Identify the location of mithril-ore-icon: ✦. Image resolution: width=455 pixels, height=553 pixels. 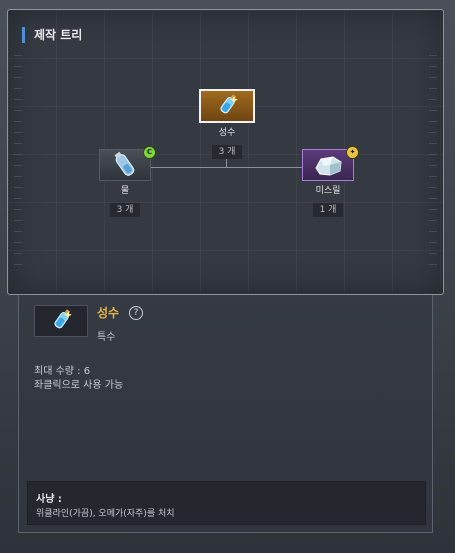
(330, 163).